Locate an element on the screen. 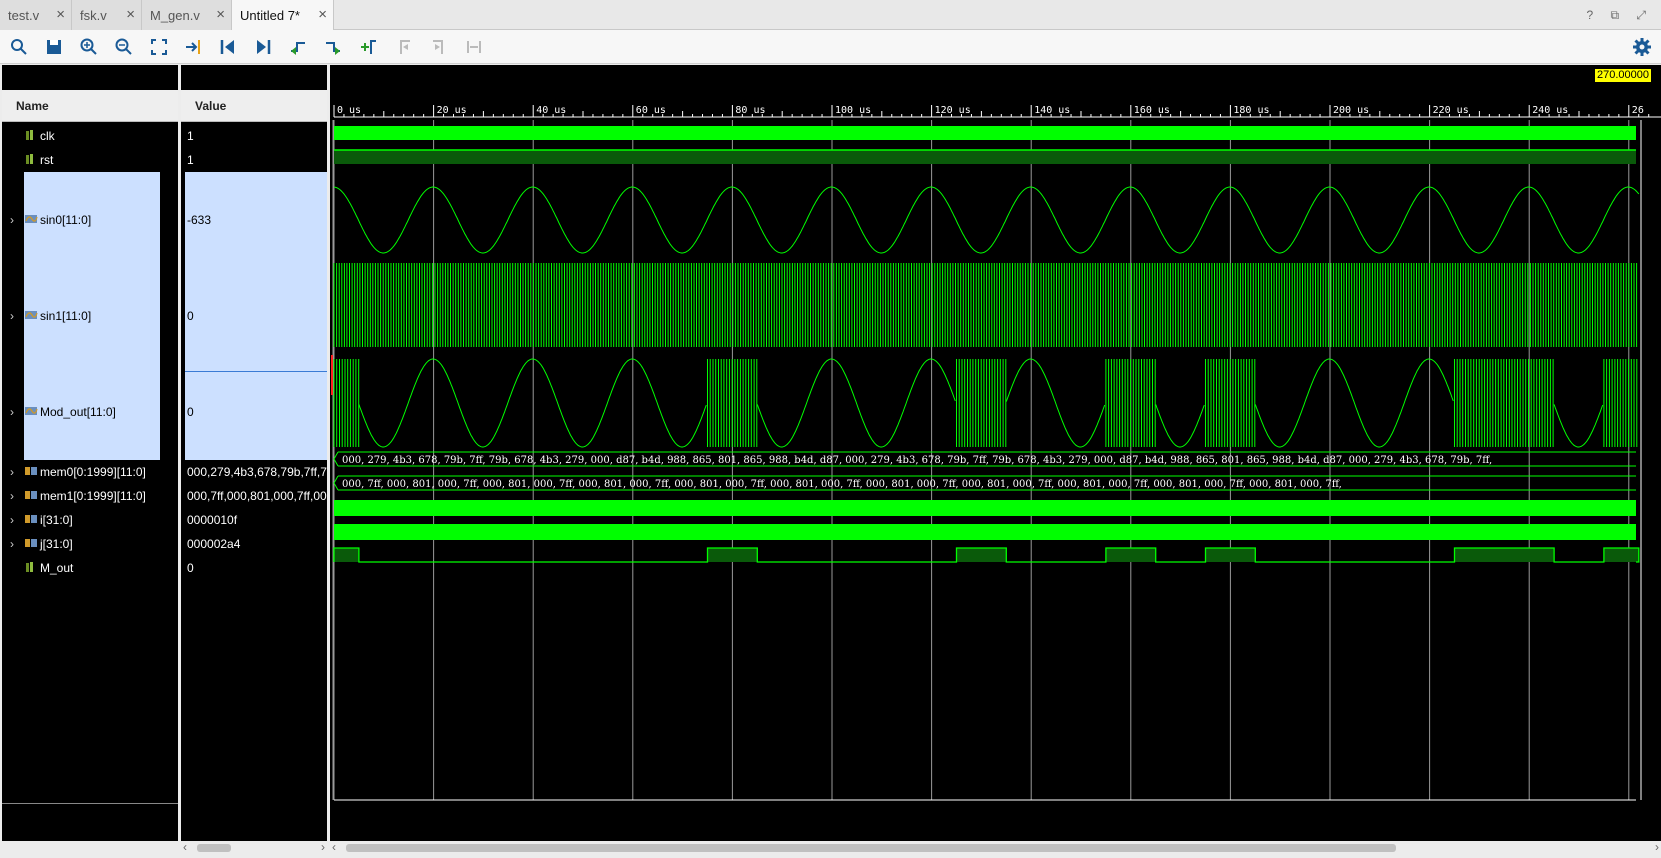 Image resolution: width=1661 pixels, height=858 pixels. signal-row-mem1: › mem1[0:1999][11:0] is located at coordinates (90, 496).